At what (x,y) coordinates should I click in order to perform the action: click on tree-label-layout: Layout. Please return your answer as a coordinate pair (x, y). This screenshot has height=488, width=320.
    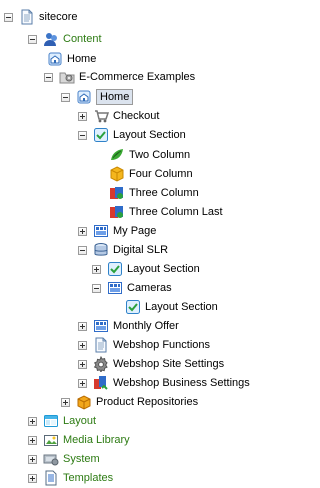
    Looking at the image, I should click on (79, 421).